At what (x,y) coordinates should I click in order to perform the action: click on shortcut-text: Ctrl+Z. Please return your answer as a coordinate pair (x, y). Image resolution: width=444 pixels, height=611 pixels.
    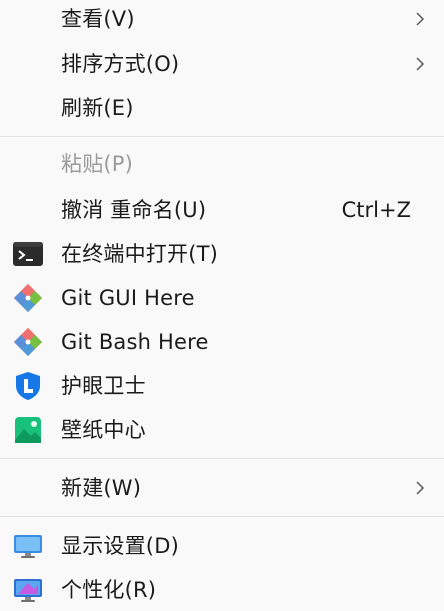
    Looking at the image, I should click on (376, 210).